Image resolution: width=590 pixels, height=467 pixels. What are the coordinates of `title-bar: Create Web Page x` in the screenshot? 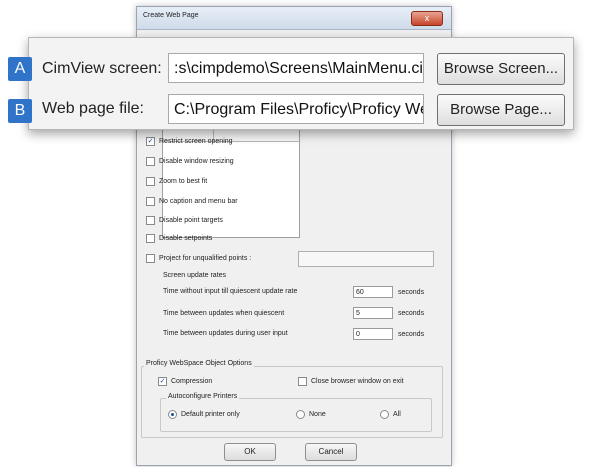 It's located at (294, 18).